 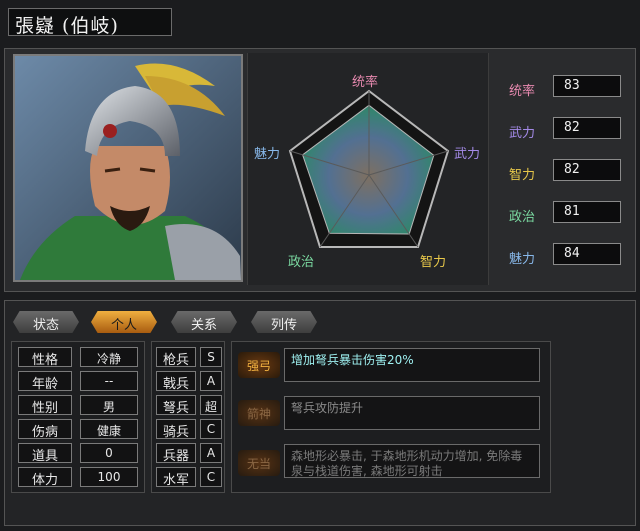 What do you see at coordinates (78, 357) in the screenshot?
I see `info-row-personality: 性格 冷静` at bounding box center [78, 357].